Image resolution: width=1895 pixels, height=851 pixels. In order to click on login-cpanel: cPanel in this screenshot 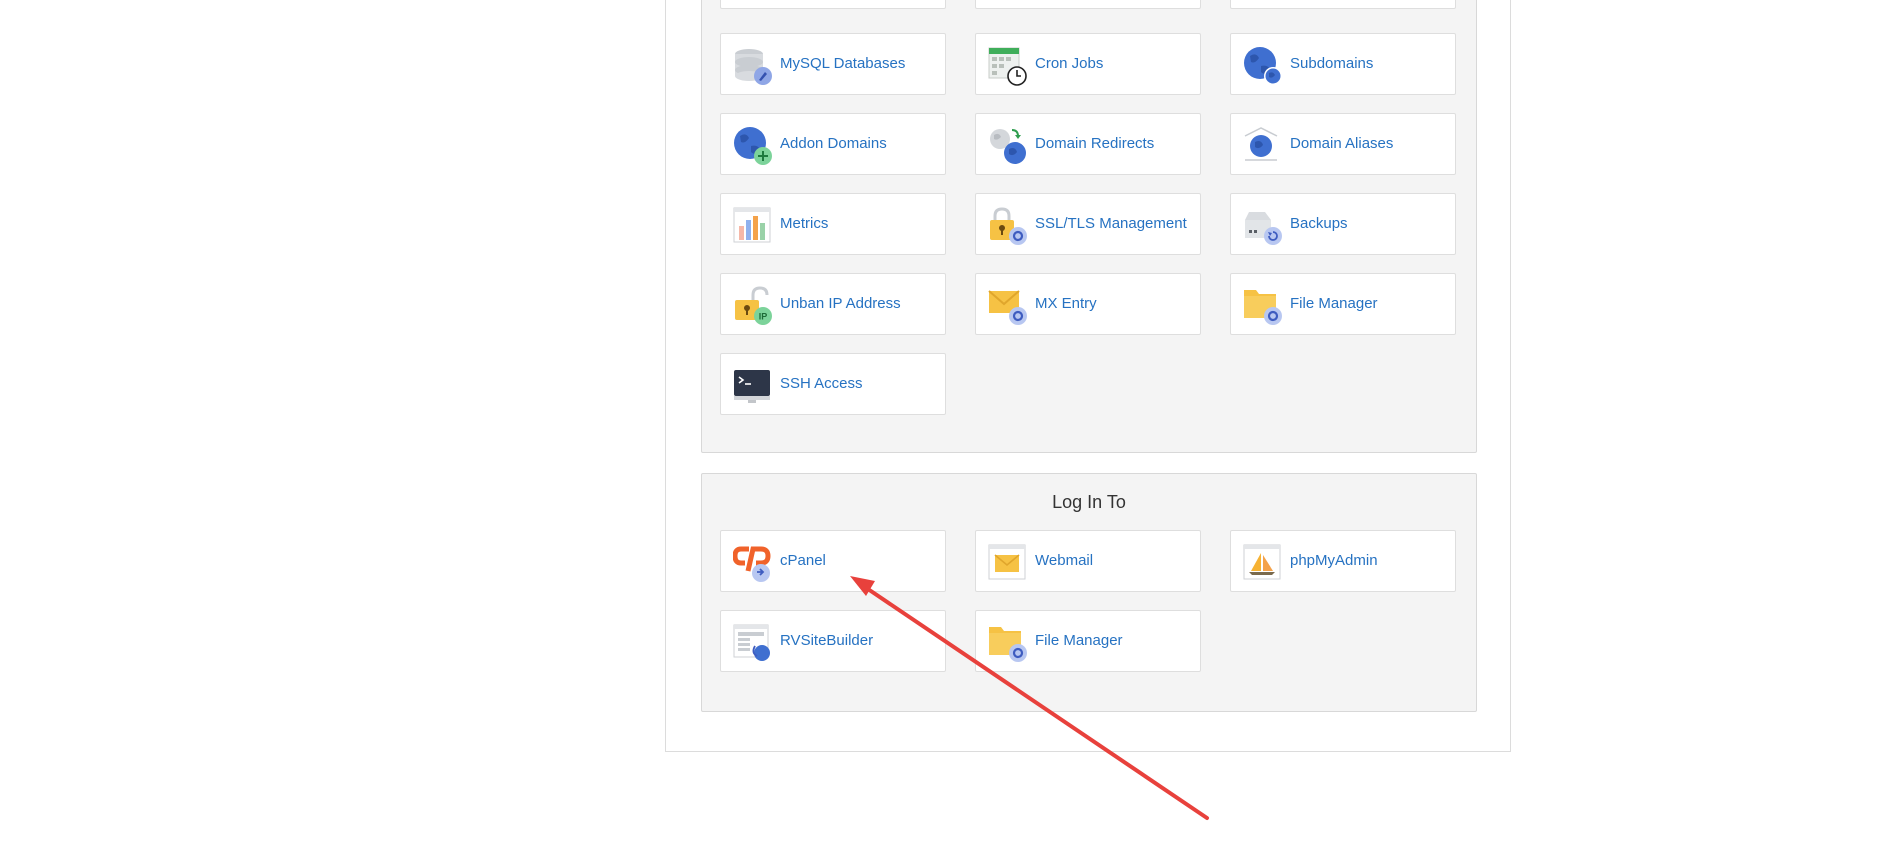, I will do `click(833, 561)`.